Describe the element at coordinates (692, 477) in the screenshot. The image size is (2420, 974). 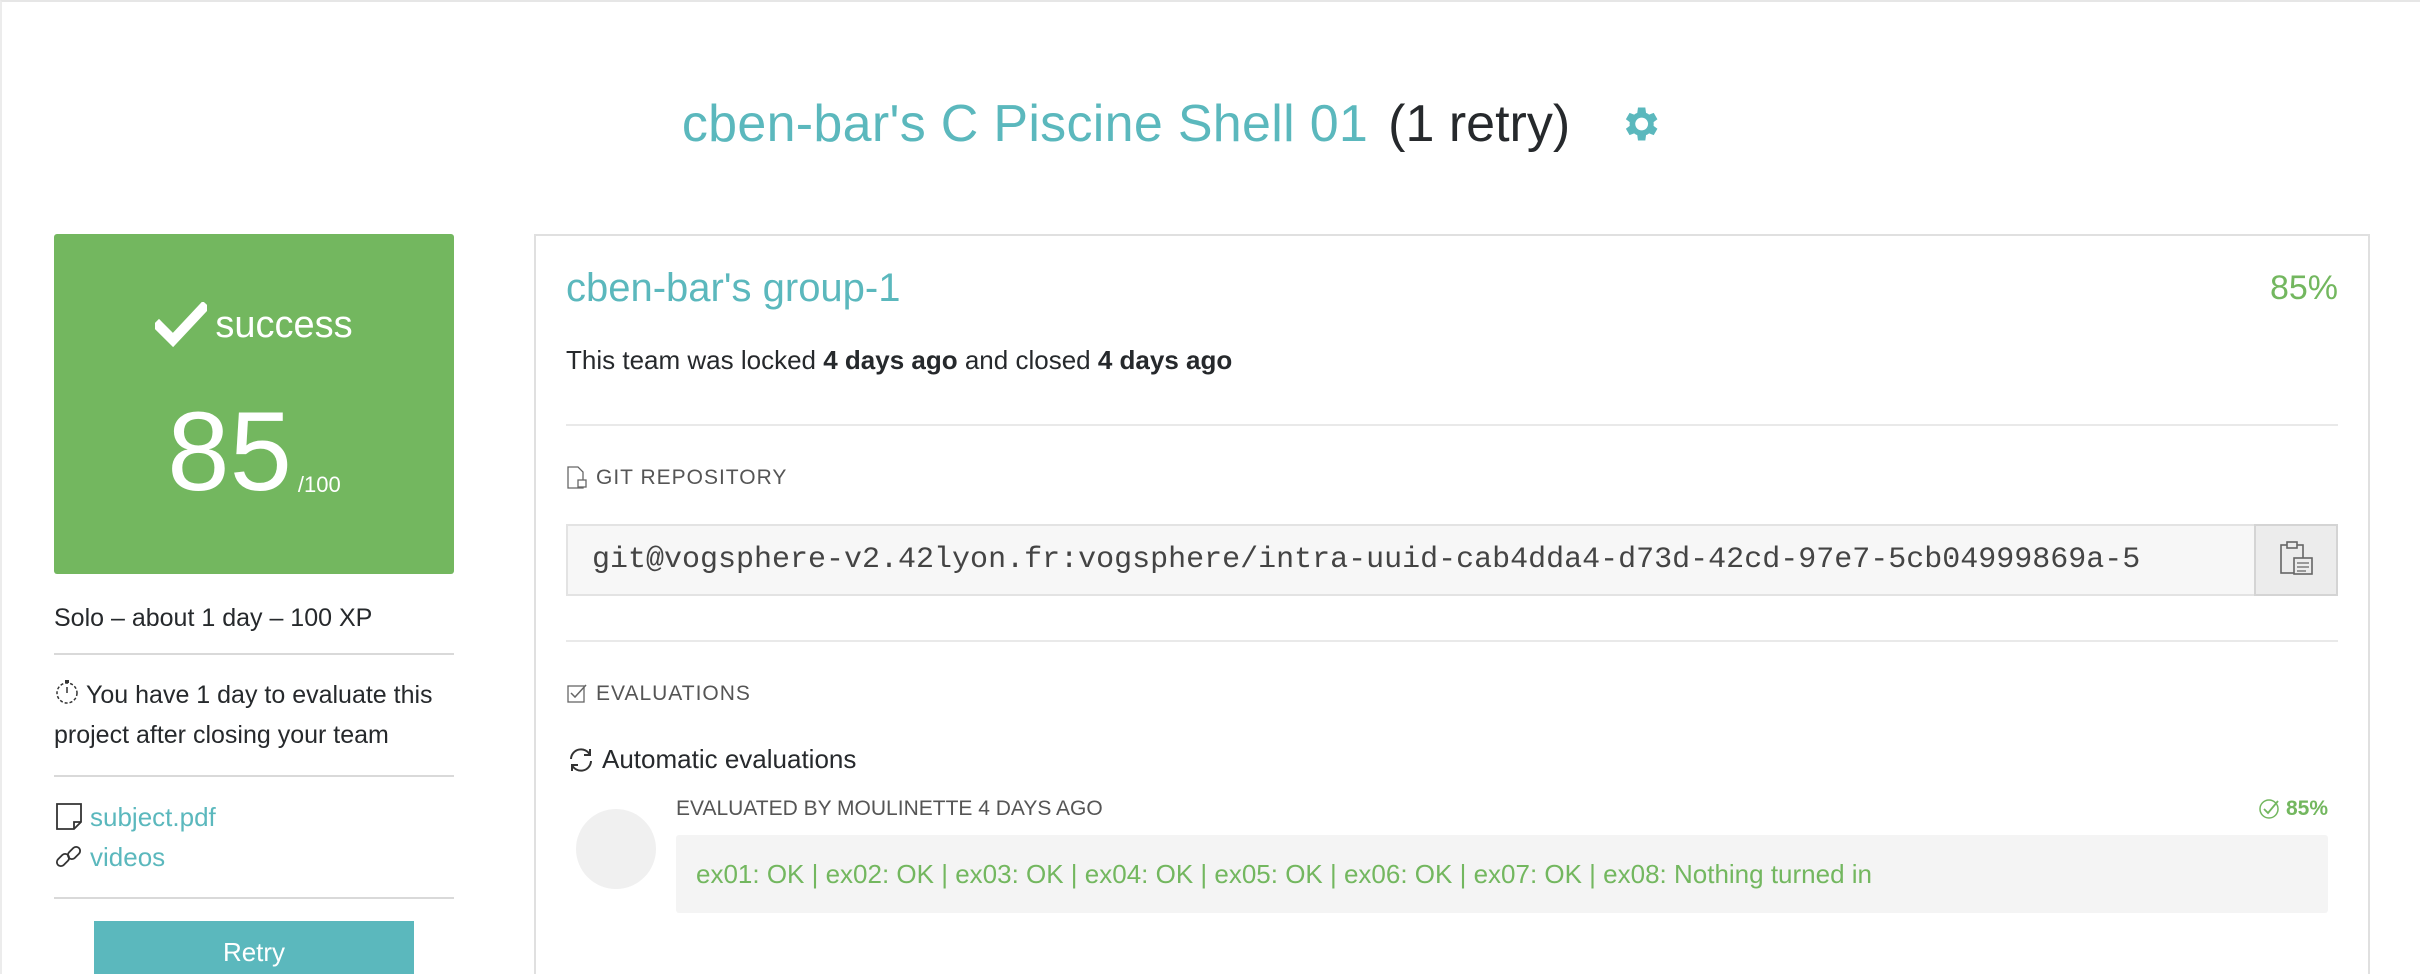
I see `git-section-label: GIT REPOSITORY` at that location.